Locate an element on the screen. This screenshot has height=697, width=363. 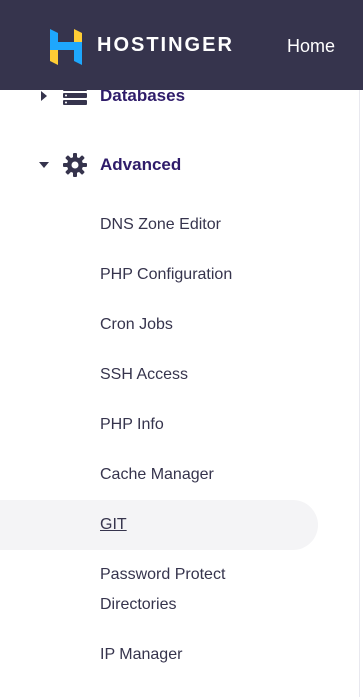
gear-icon is located at coordinates (75, 165).